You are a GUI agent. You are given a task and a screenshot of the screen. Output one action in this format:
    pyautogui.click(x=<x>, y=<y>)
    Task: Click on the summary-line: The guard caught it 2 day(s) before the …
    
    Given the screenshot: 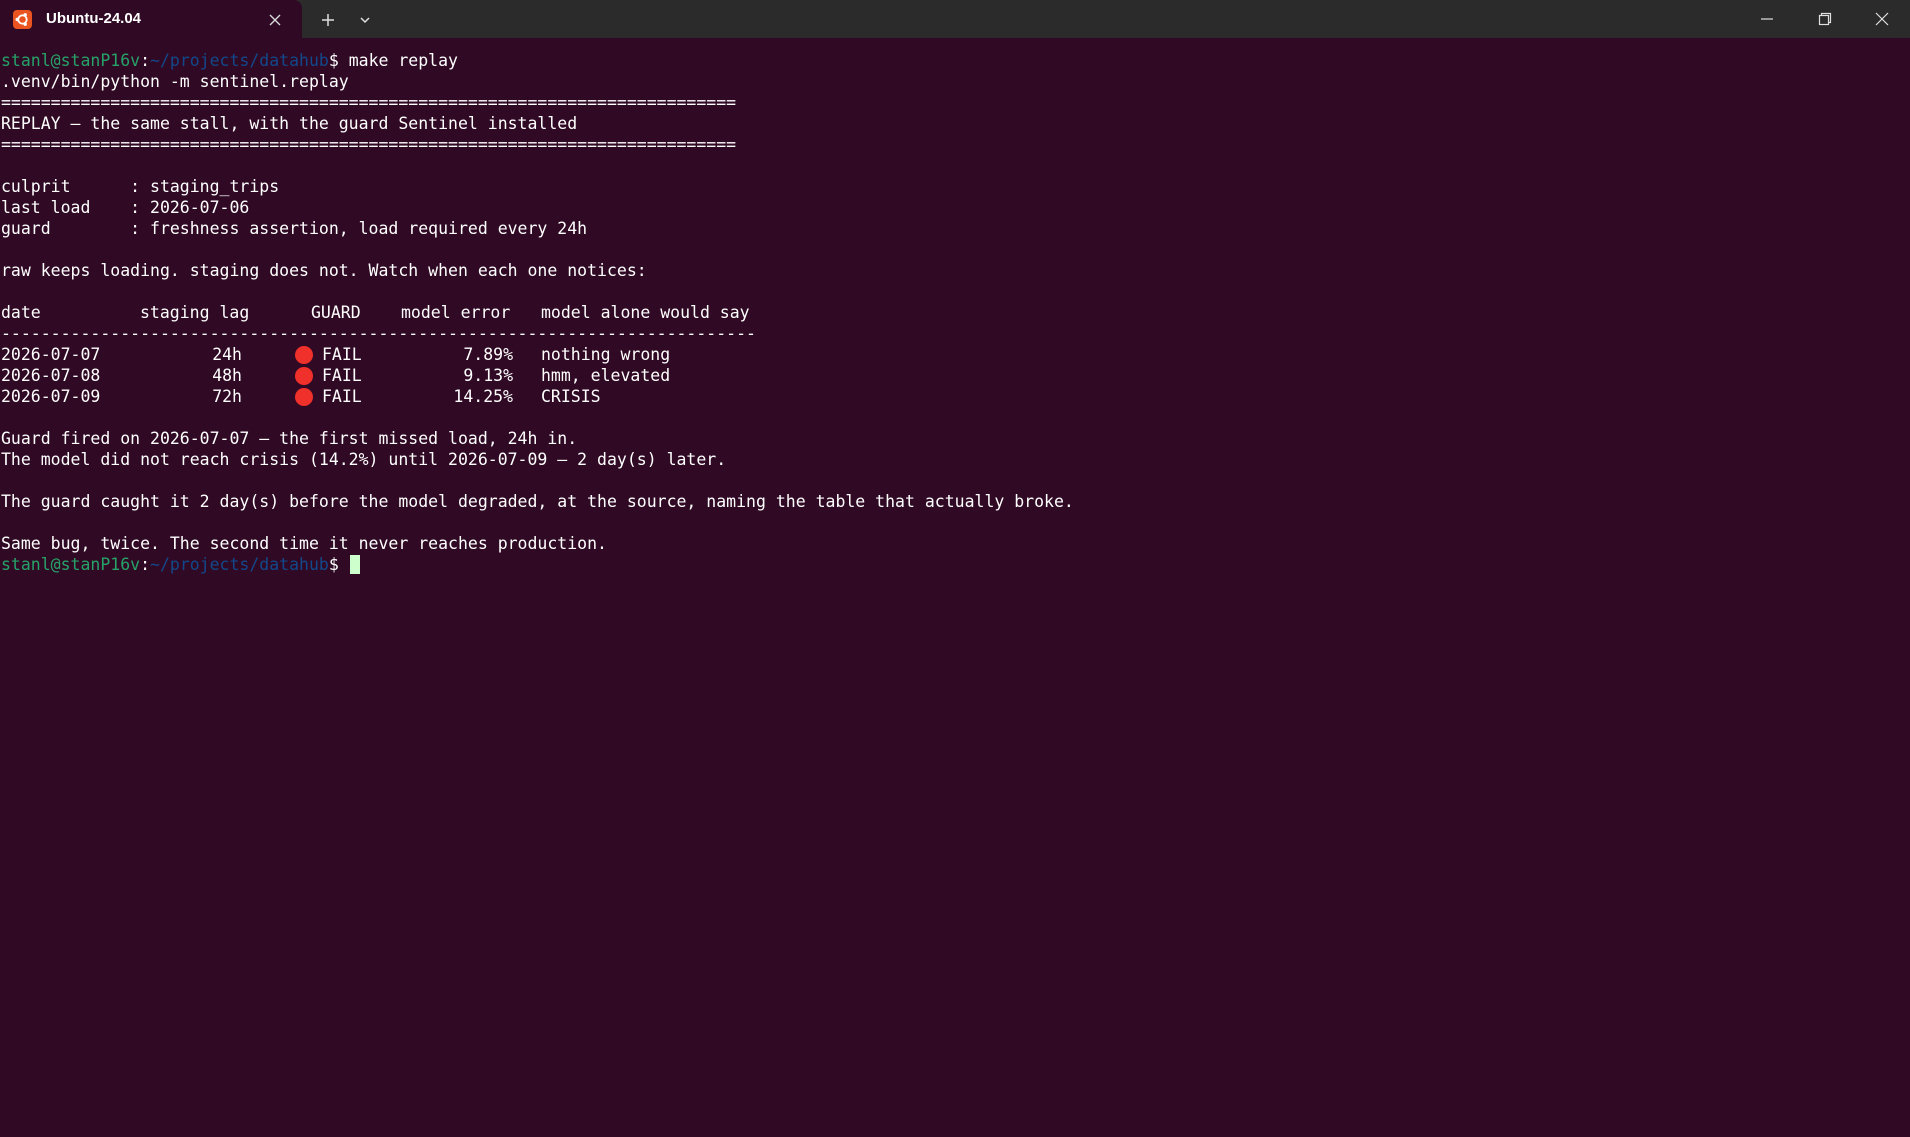 What is the action you would take?
    pyautogui.click(x=537, y=501)
    